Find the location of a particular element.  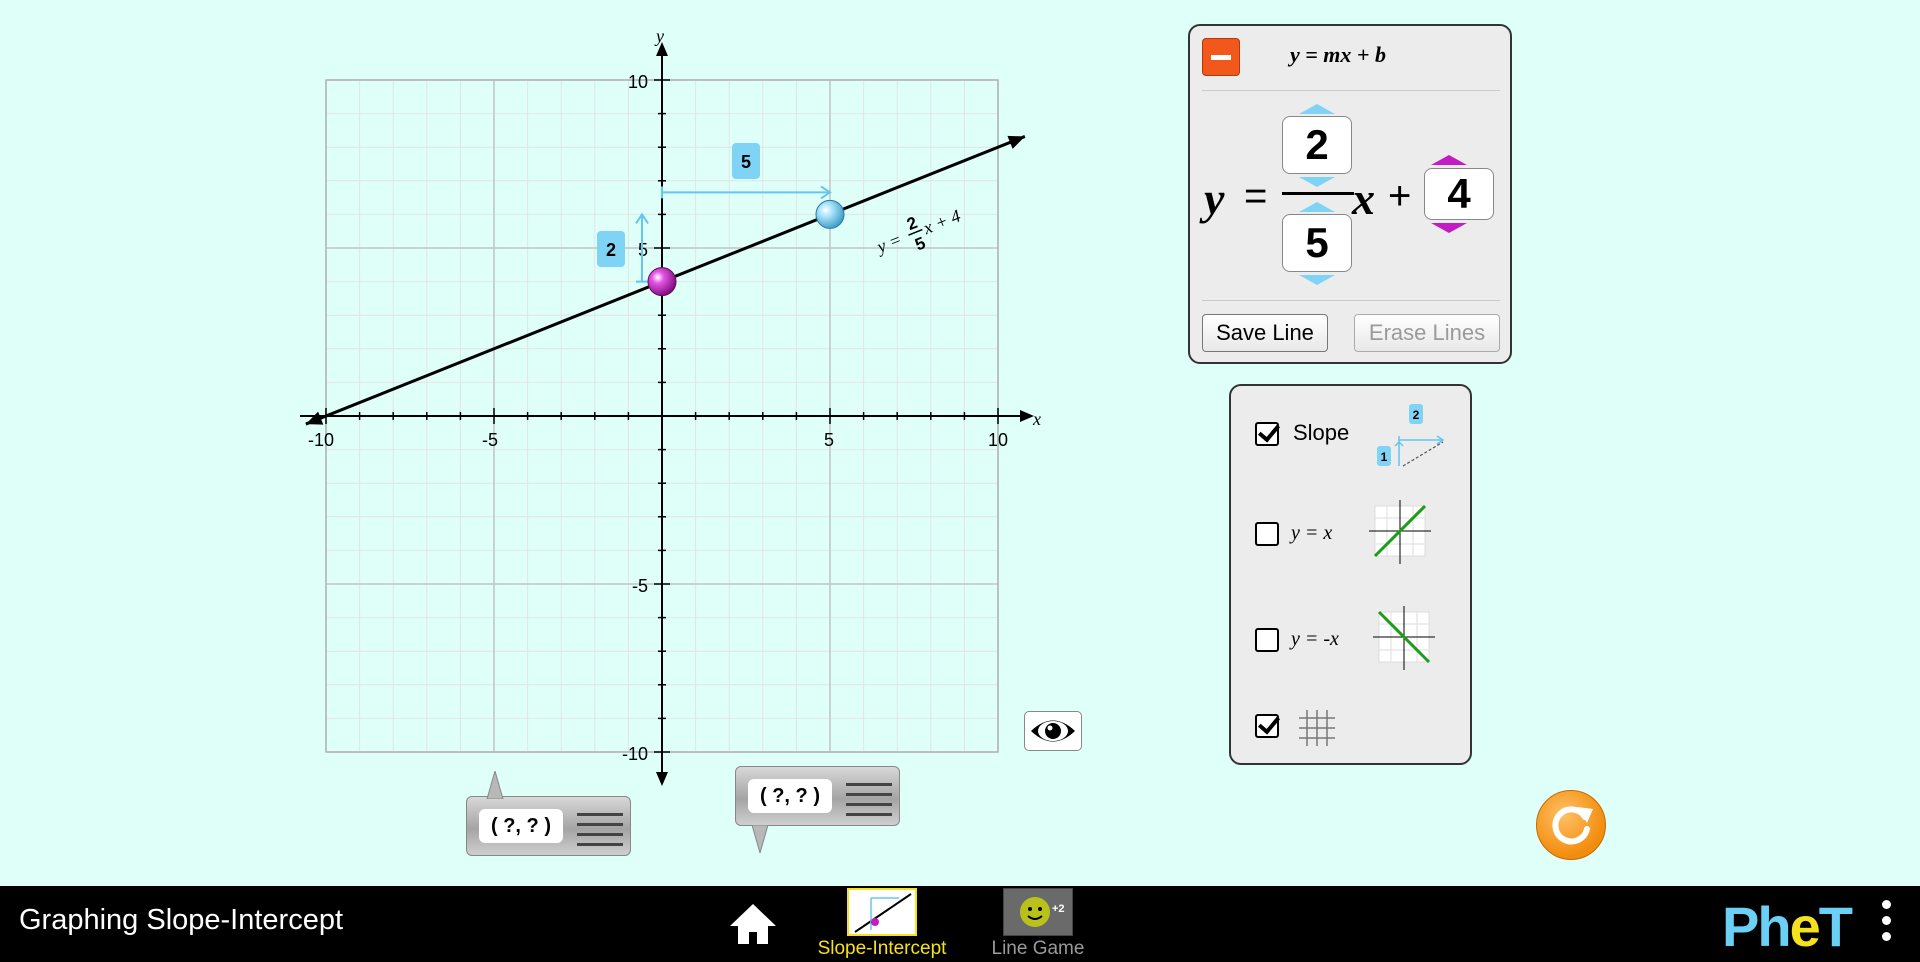

equation-plus: + is located at coordinates (1400, 196).